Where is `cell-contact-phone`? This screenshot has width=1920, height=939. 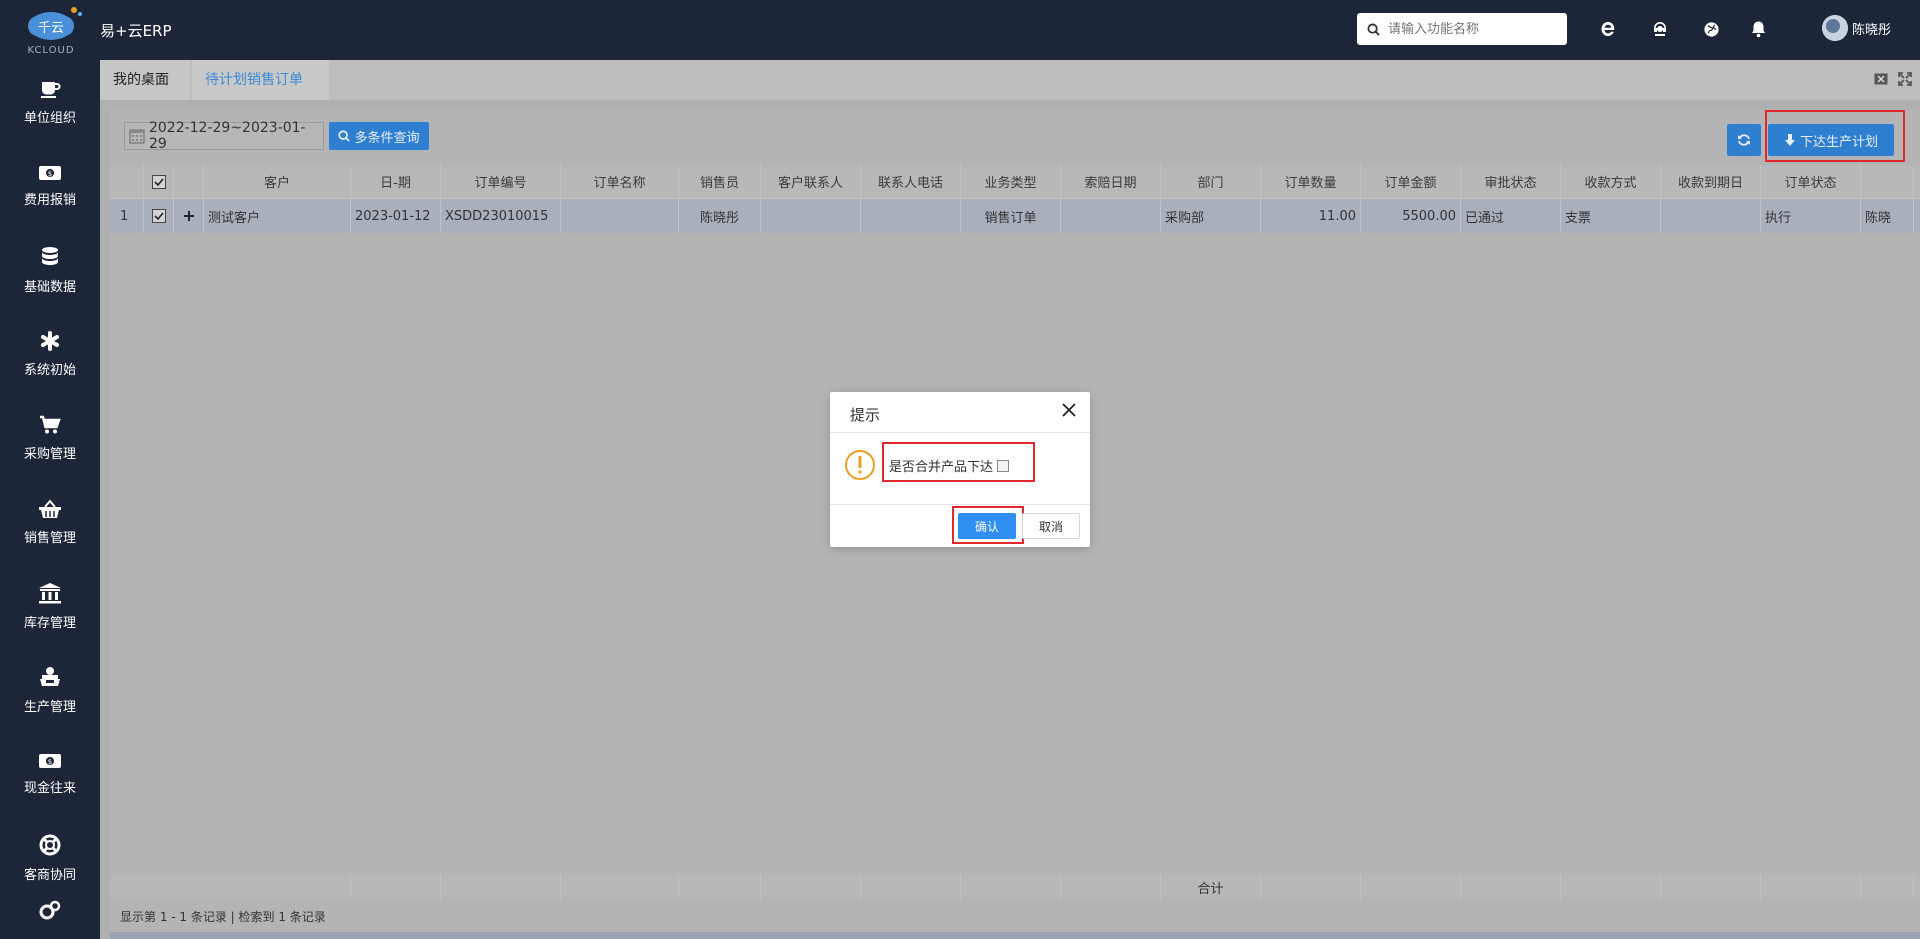
cell-contact-phone is located at coordinates (911, 216).